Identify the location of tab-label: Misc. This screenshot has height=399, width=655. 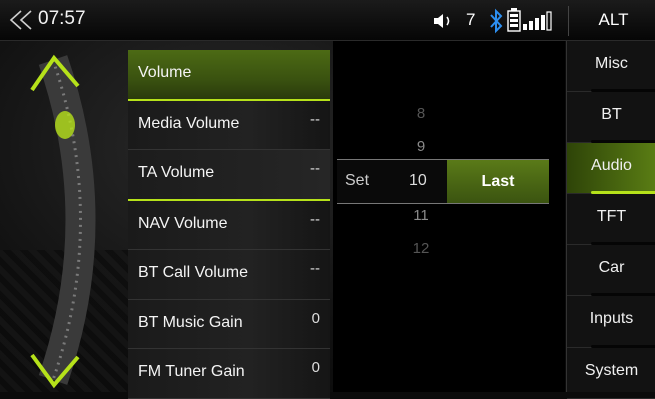
(611, 63).